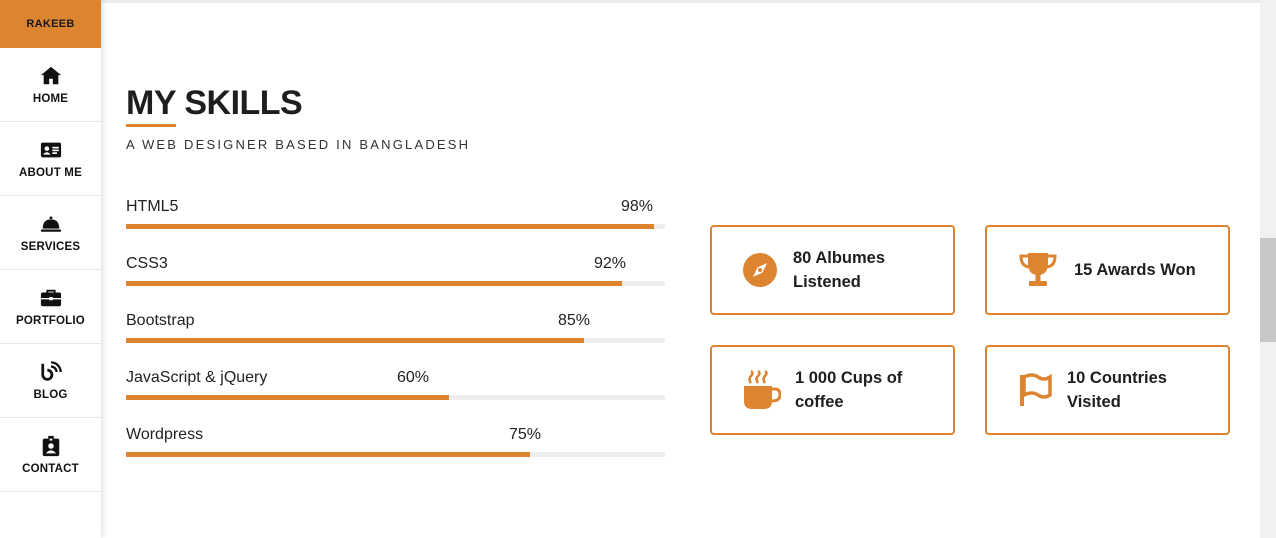 Image resolution: width=1276 pixels, height=538 pixels. What do you see at coordinates (395, 275) in the screenshot?
I see `skill-css3: CSS3 92%` at bounding box center [395, 275].